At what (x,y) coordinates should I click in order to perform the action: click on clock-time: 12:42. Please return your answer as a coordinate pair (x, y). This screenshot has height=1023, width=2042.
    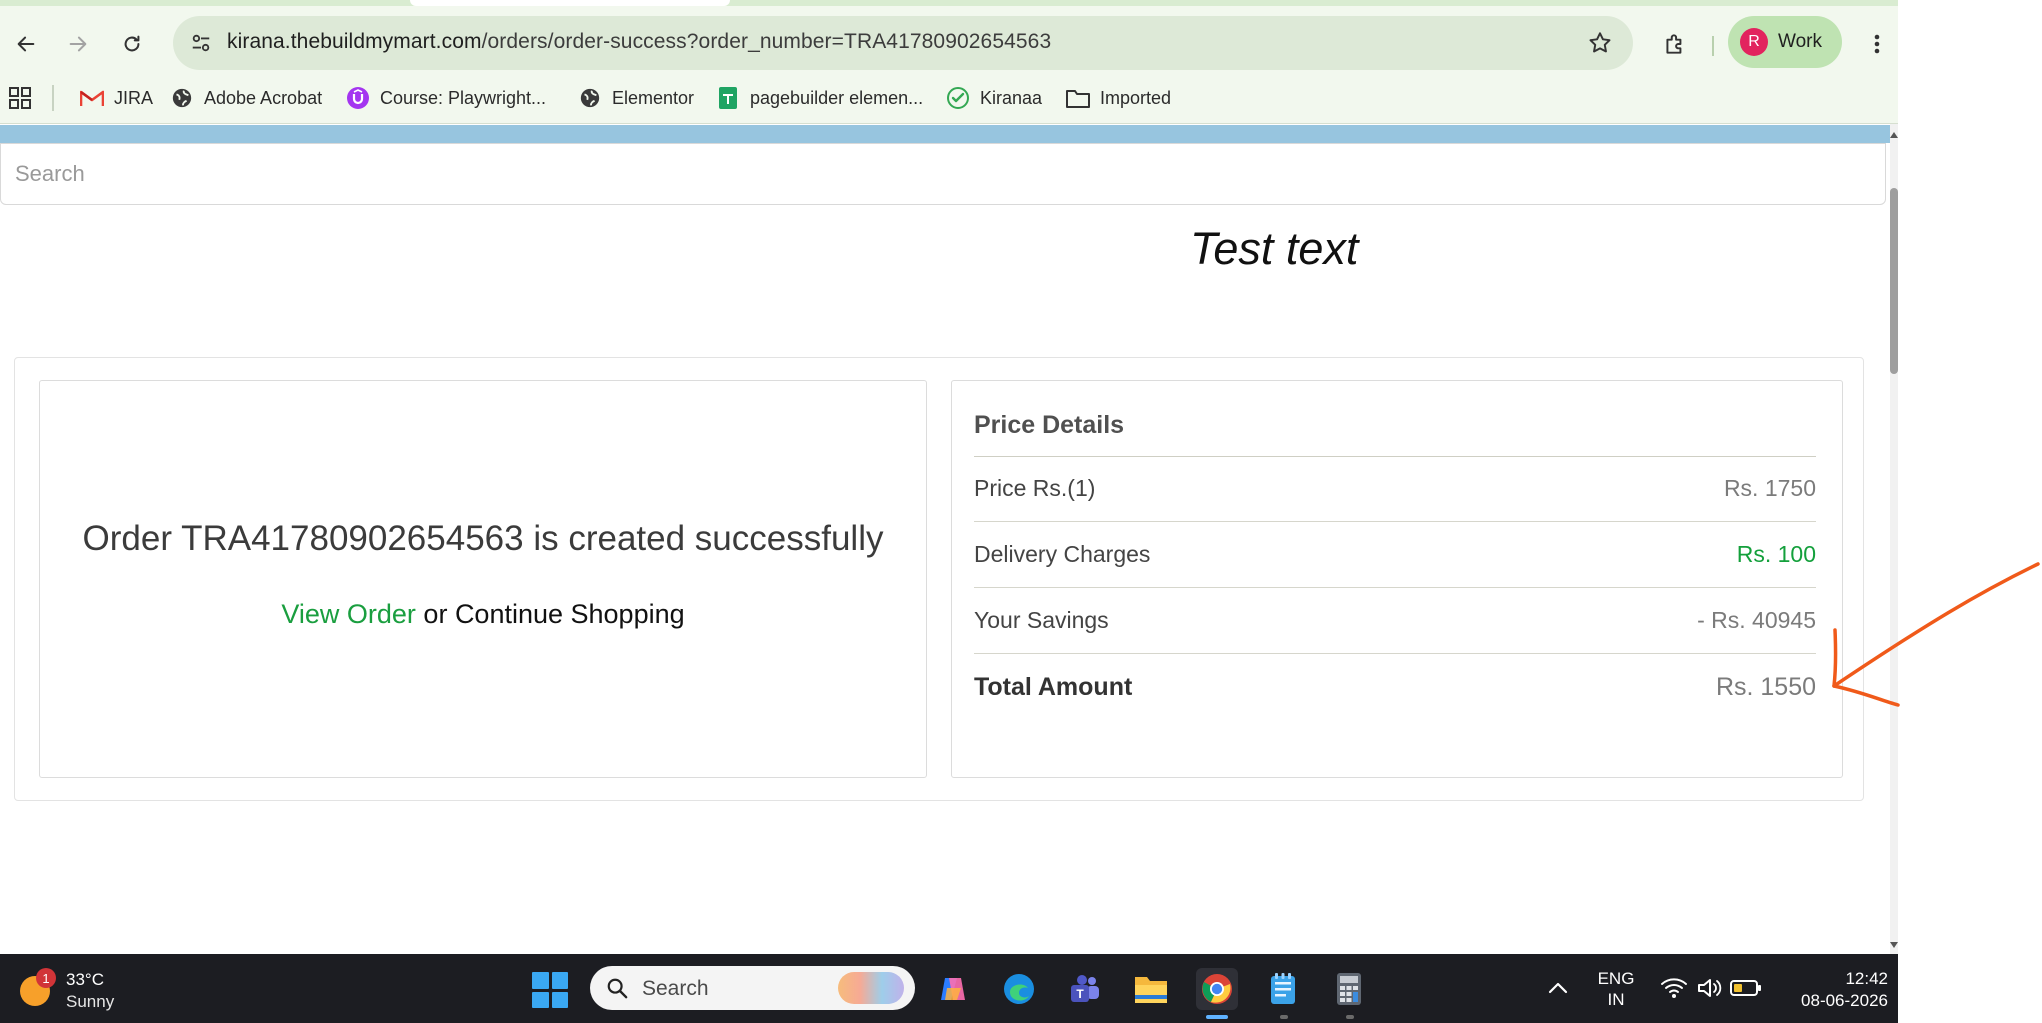
    Looking at the image, I should click on (1866, 978).